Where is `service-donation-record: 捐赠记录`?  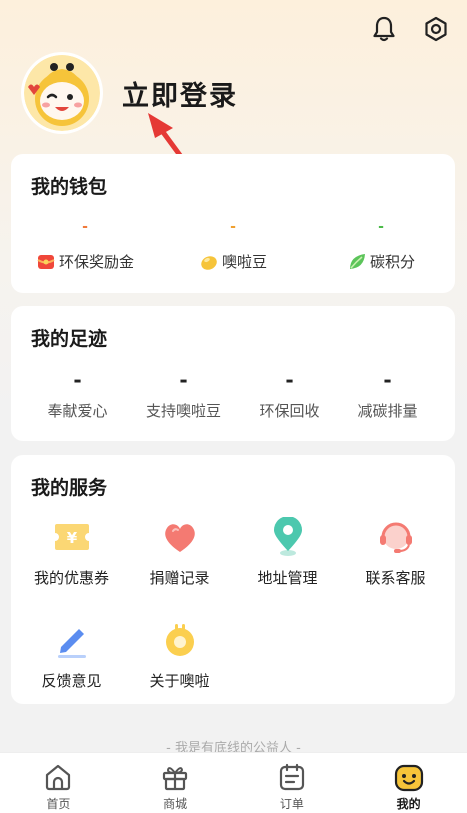 service-donation-record: 捐赠记录 is located at coordinates (179, 552).